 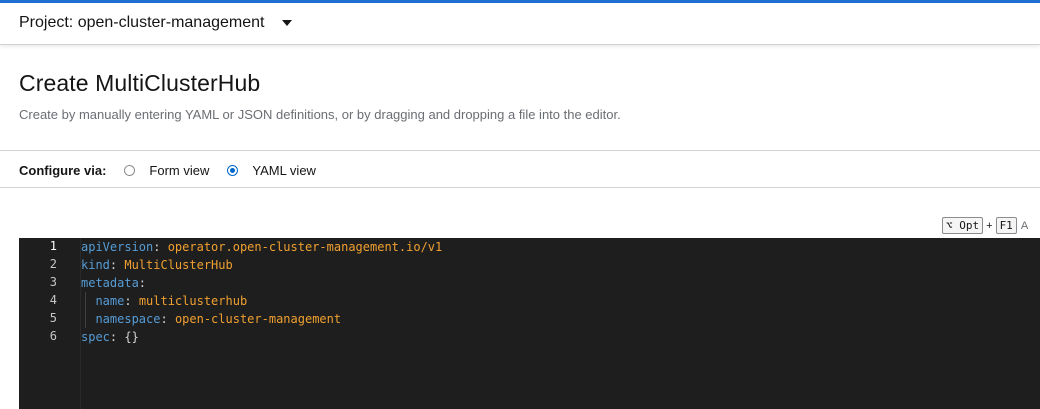 What do you see at coordinates (164, 301) in the screenshot?
I see `code-line: name: multiclusterhub` at bounding box center [164, 301].